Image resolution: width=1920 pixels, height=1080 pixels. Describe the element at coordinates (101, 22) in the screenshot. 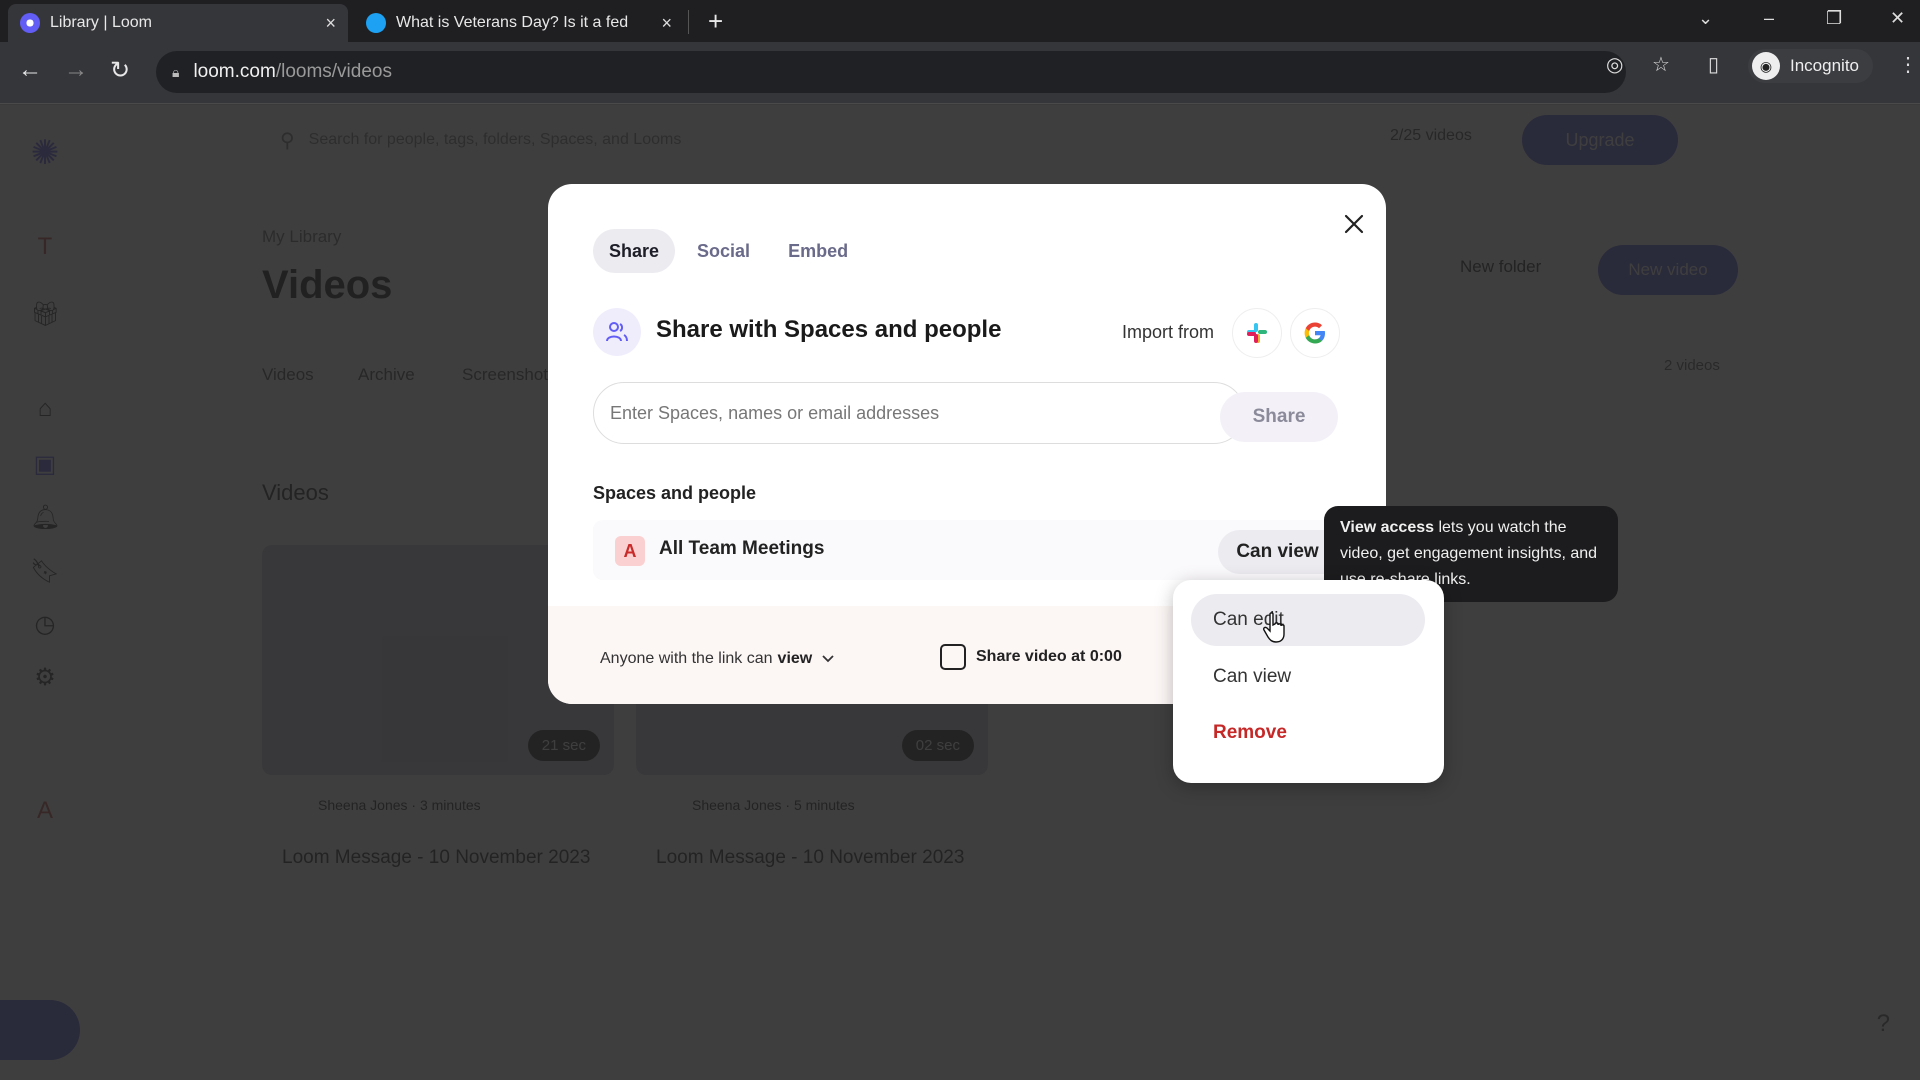

I see `tab-title: Library | Loom` at that location.